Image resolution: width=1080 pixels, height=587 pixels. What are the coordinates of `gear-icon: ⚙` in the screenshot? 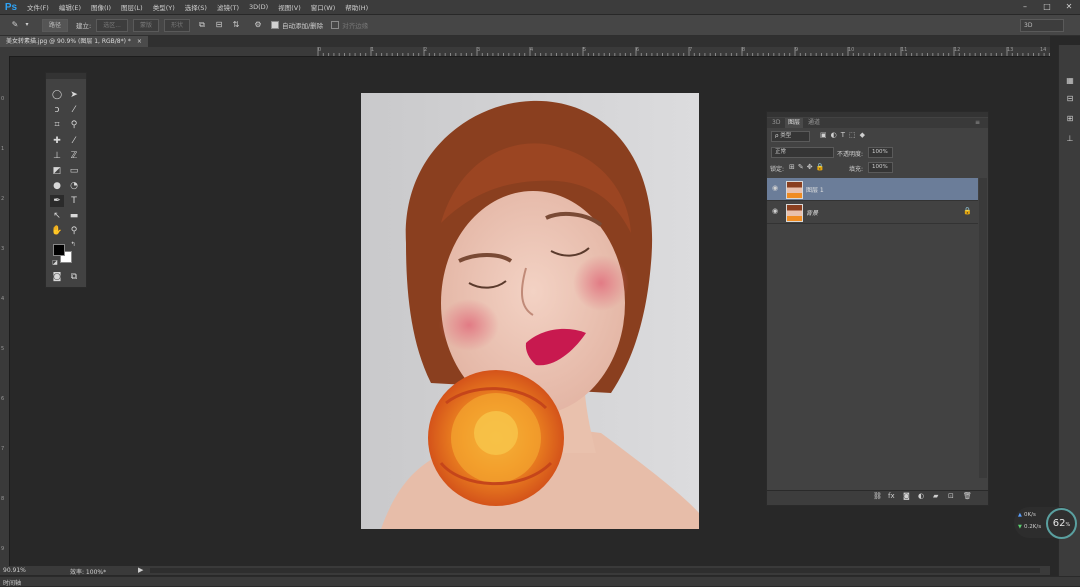 It's located at (258, 25).